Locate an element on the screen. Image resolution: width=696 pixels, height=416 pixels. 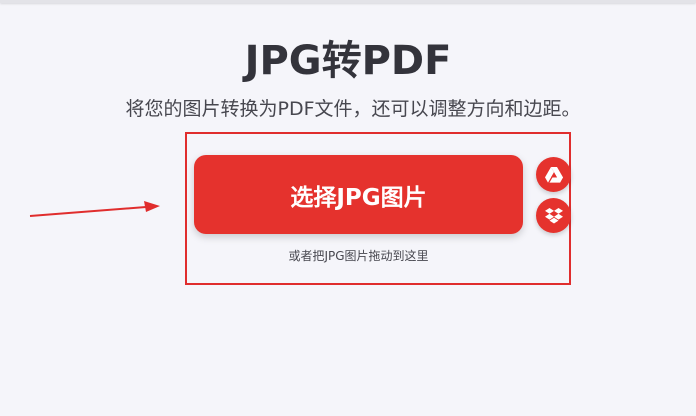
dropbox-button is located at coordinates (553, 215).